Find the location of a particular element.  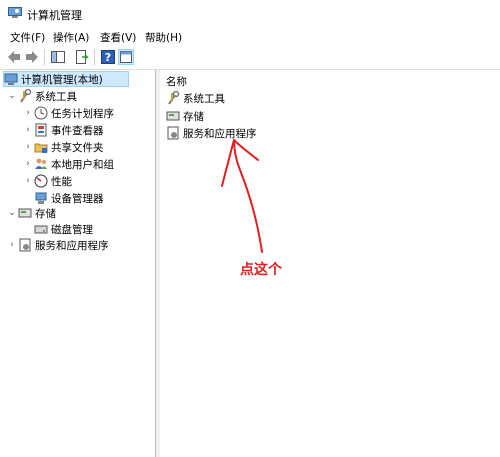

annotation-arrow is located at coordinates (242, 196).